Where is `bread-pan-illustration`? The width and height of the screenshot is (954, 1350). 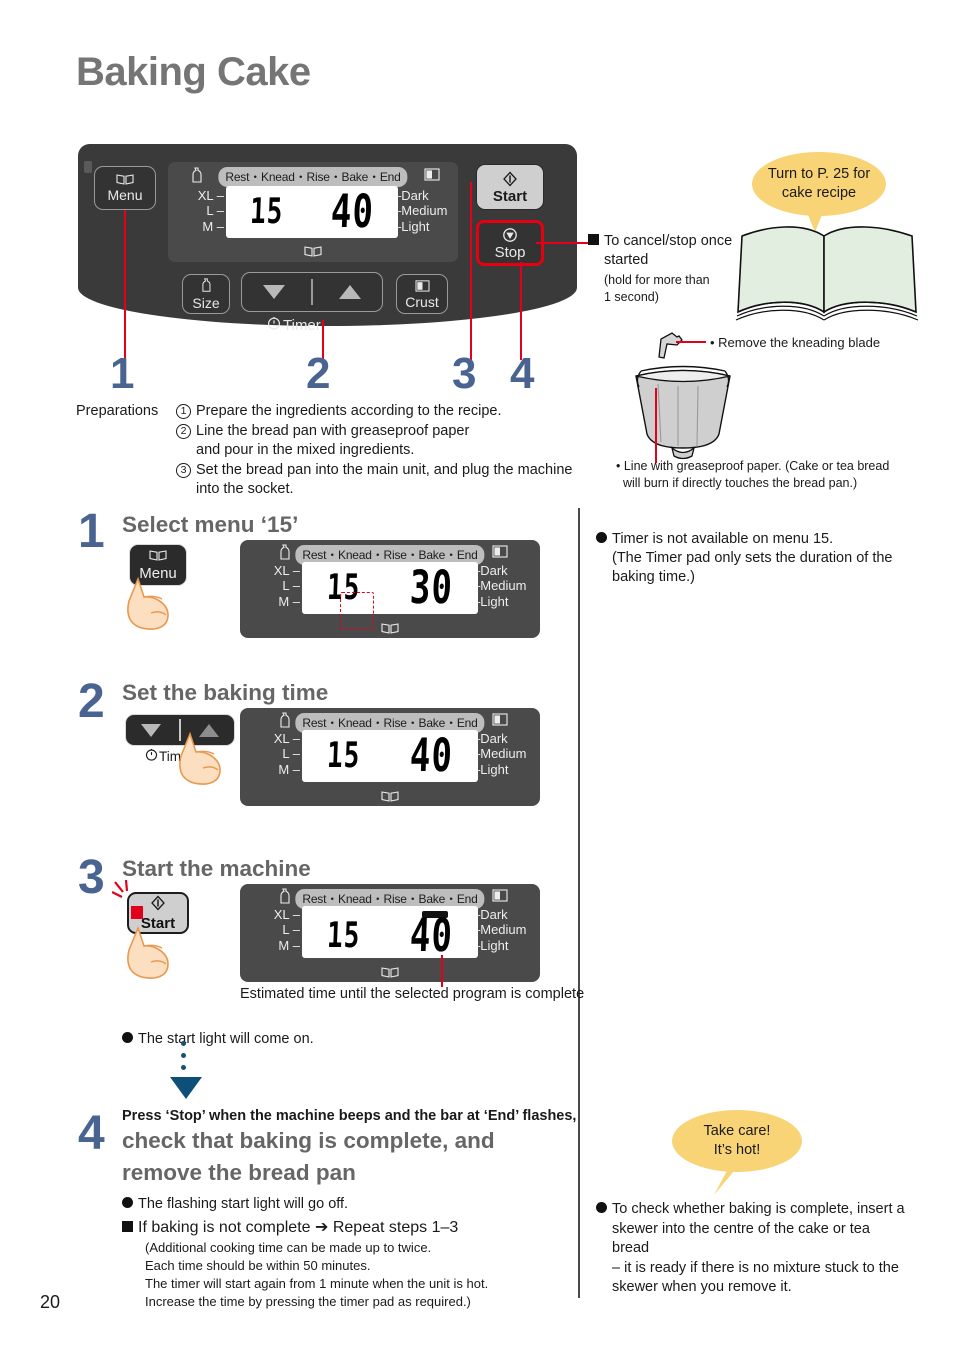
bread-pan-illustration is located at coordinates (683, 412).